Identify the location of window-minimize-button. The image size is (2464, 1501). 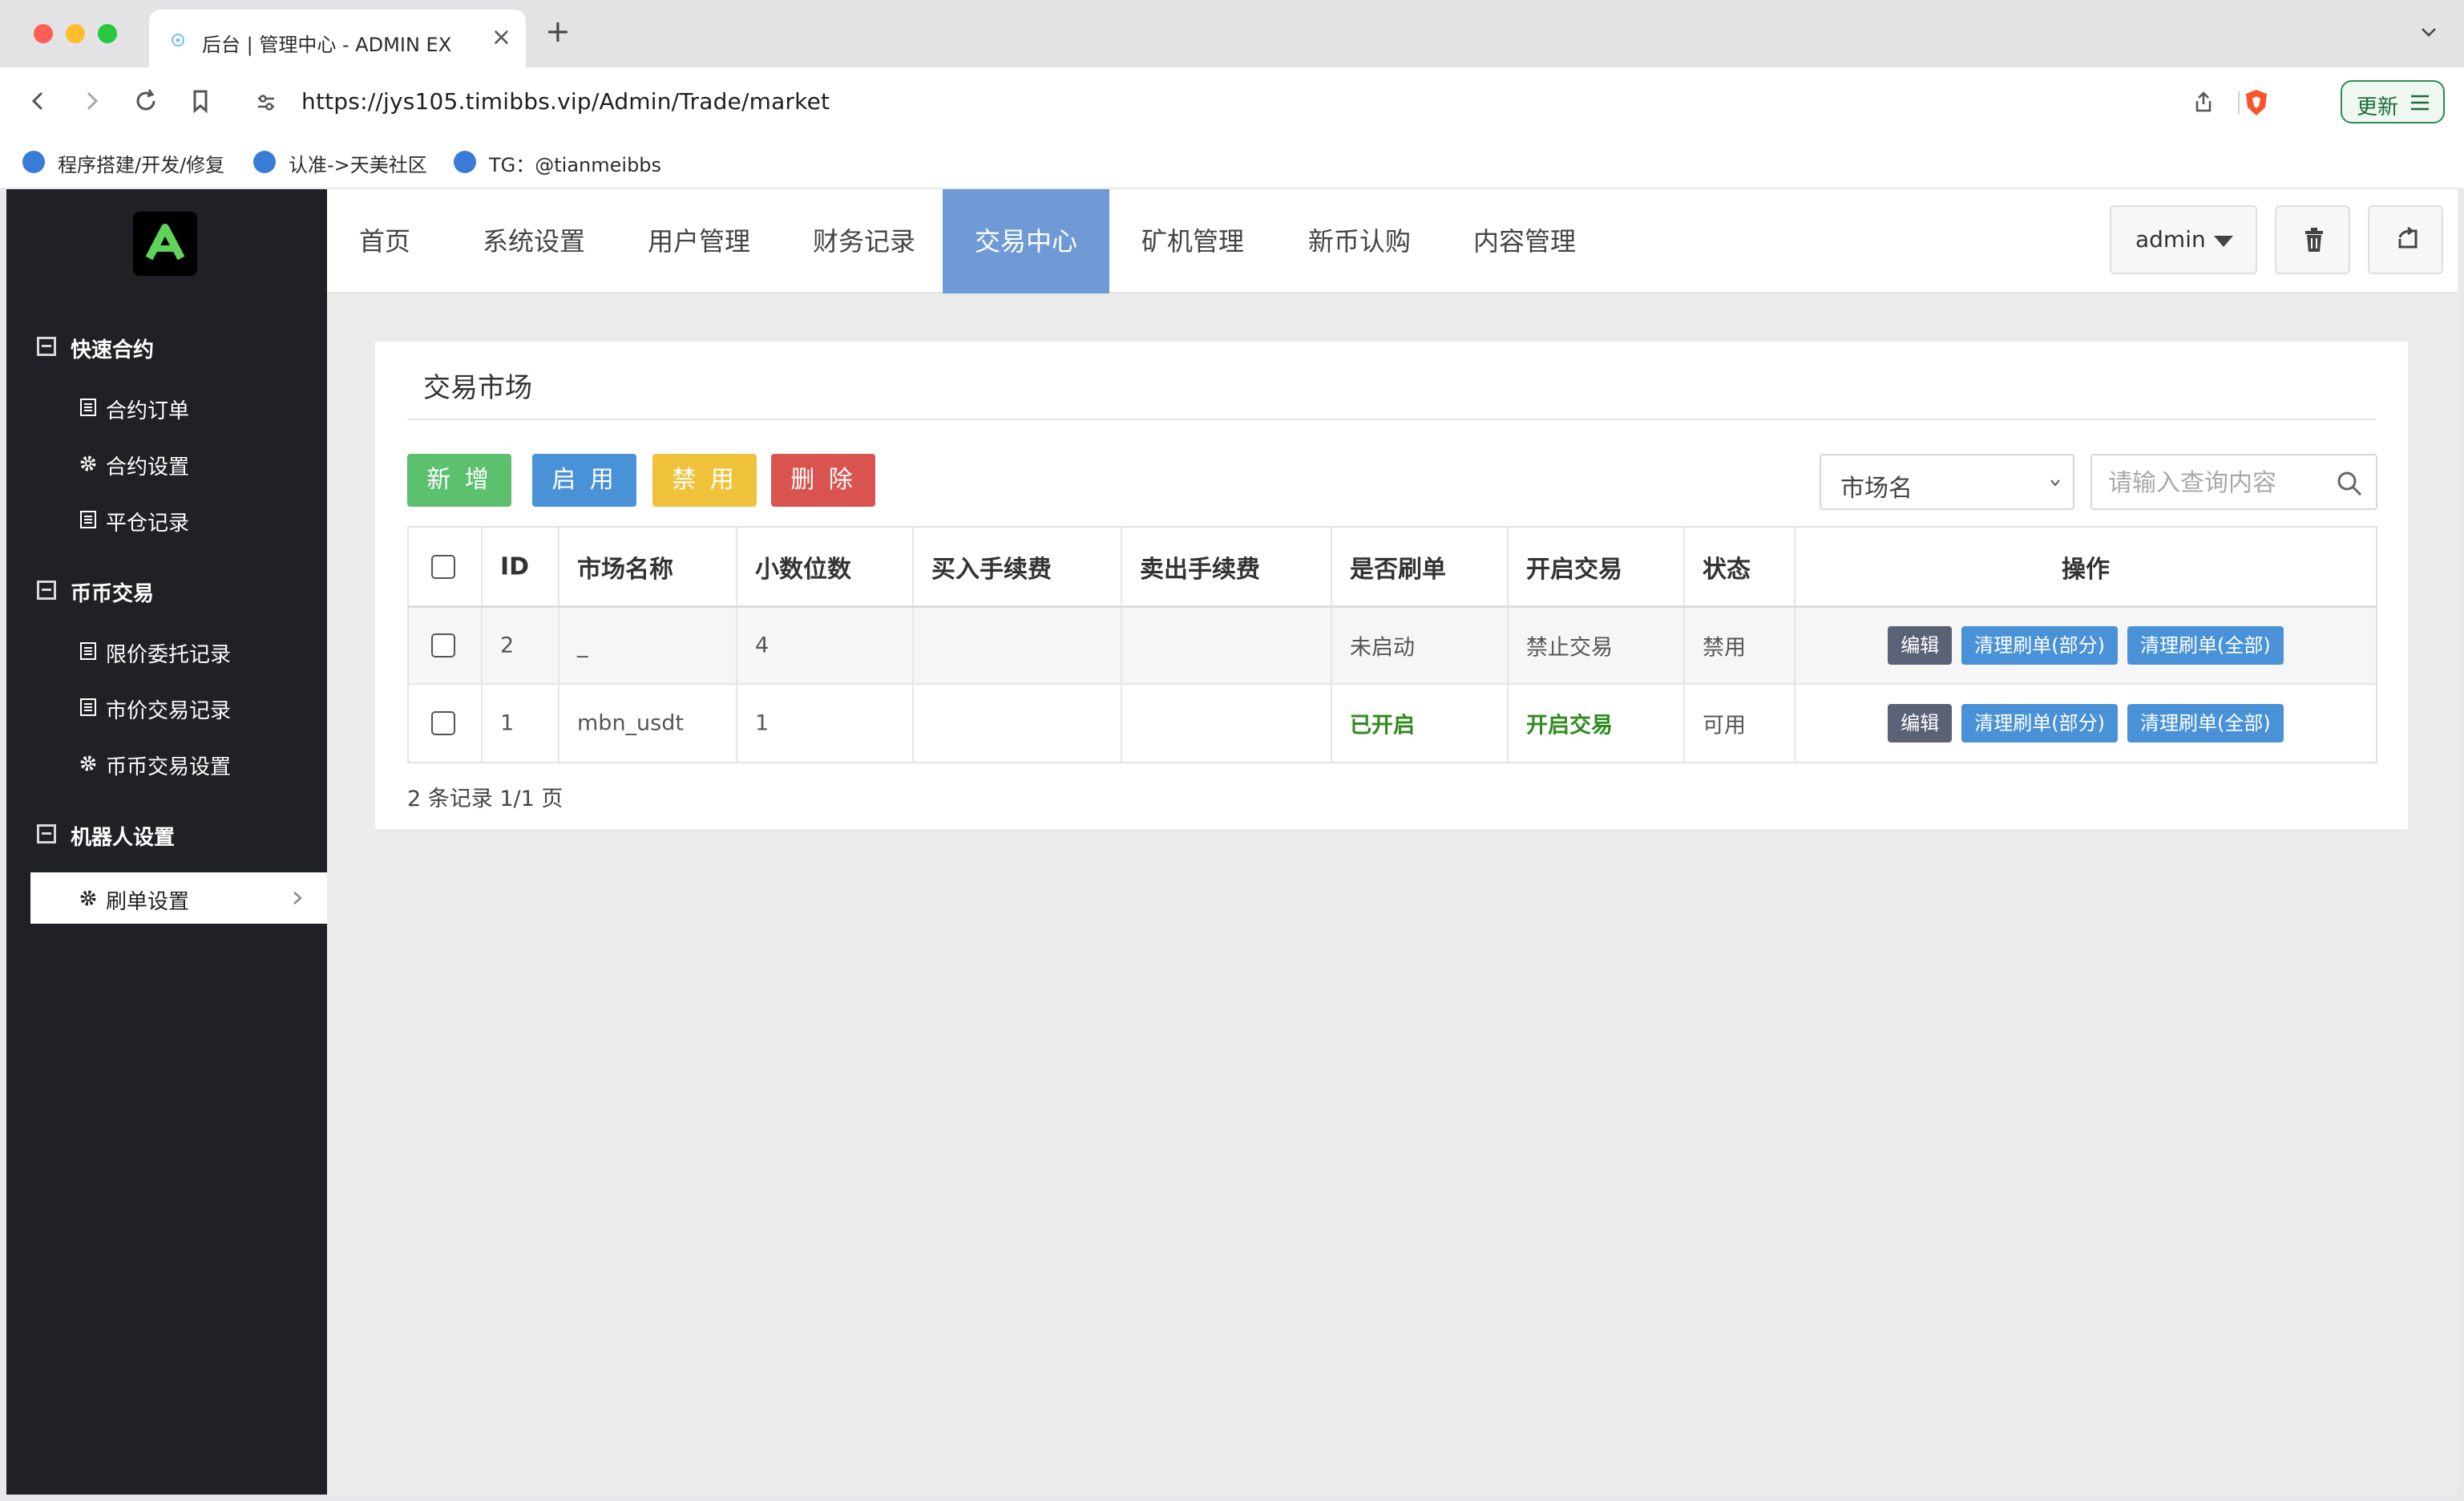
(76, 33).